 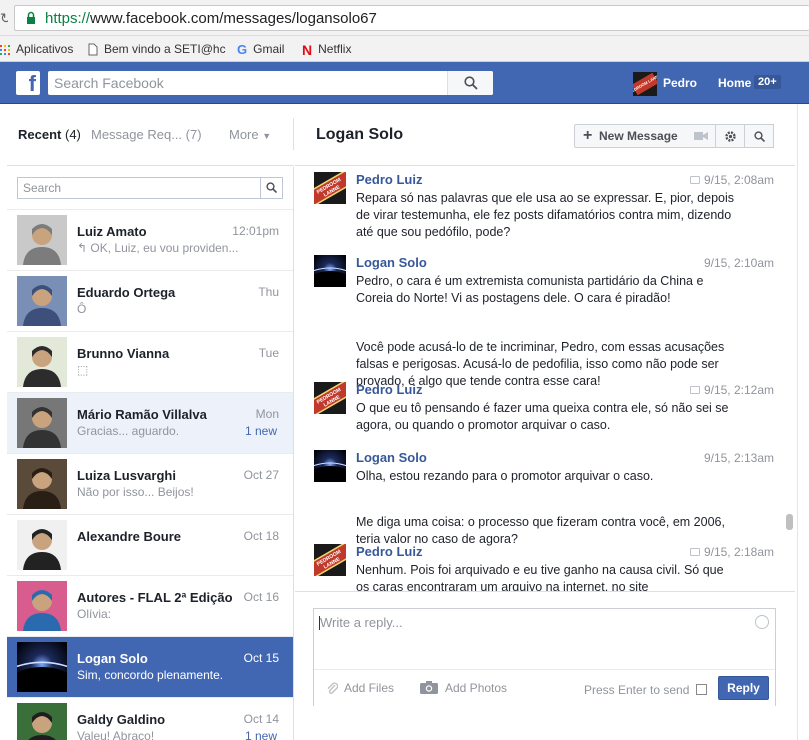 What do you see at coordinates (738, 458) in the screenshot?
I see `message-time-text: 9/15, 2:13am` at bounding box center [738, 458].